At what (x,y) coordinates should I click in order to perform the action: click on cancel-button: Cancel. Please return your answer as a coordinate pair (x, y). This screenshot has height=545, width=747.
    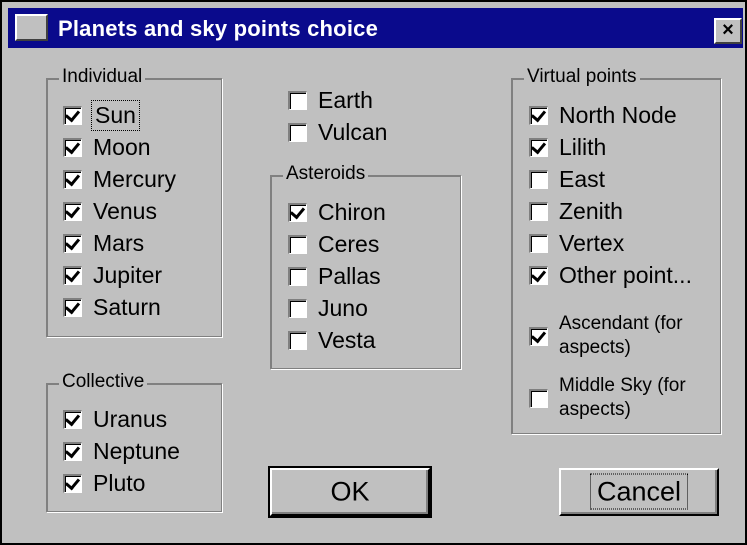
    Looking at the image, I should click on (639, 492).